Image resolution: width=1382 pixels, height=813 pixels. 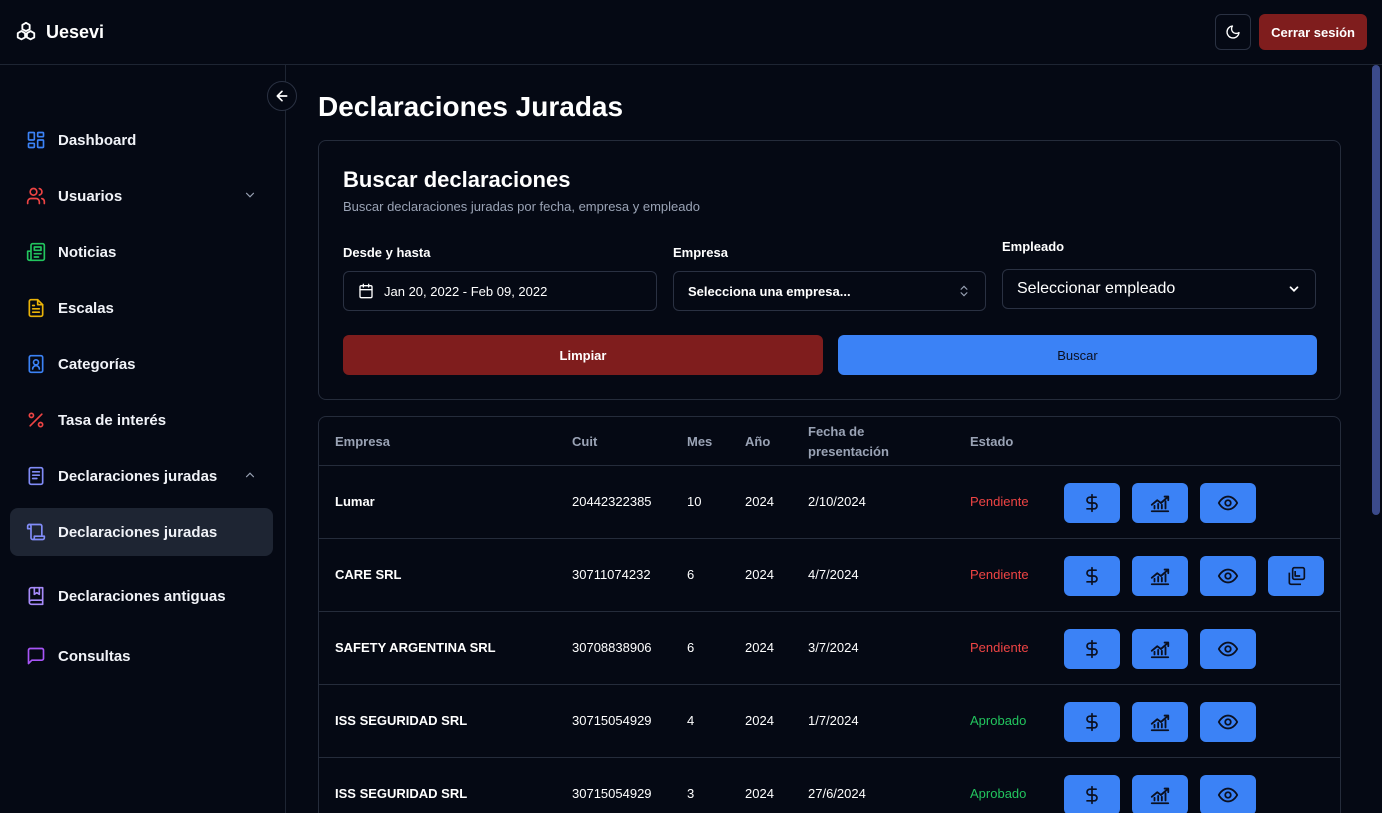 What do you see at coordinates (837, 793) in the screenshot?
I see `cell-fecha: 27/6/2024` at bounding box center [837, 793].